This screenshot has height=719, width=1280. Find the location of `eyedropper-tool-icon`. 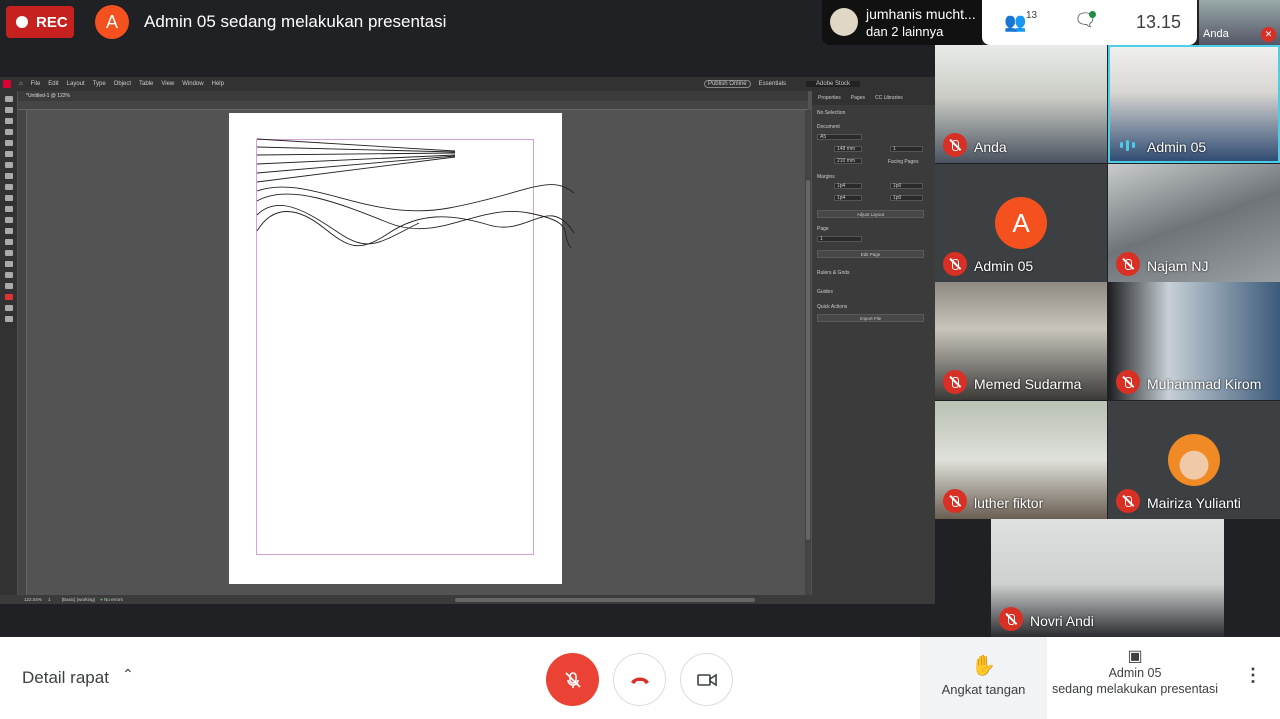

eyedropper-tool-icon is located at coordinates (8, 264).